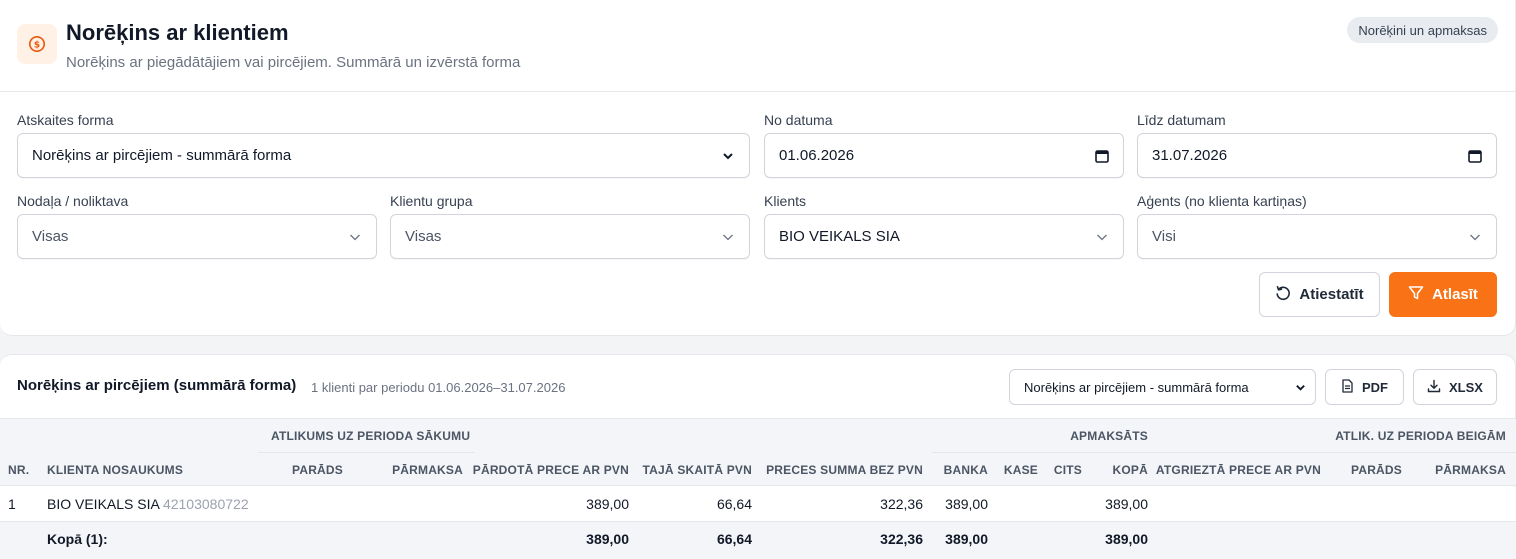 The image size is (1516, 559). Describe the element at coordinates (157, 385) in the screenshot. I see `report-title: Norēķins ar pircējiem (summārā forma)` at that location.